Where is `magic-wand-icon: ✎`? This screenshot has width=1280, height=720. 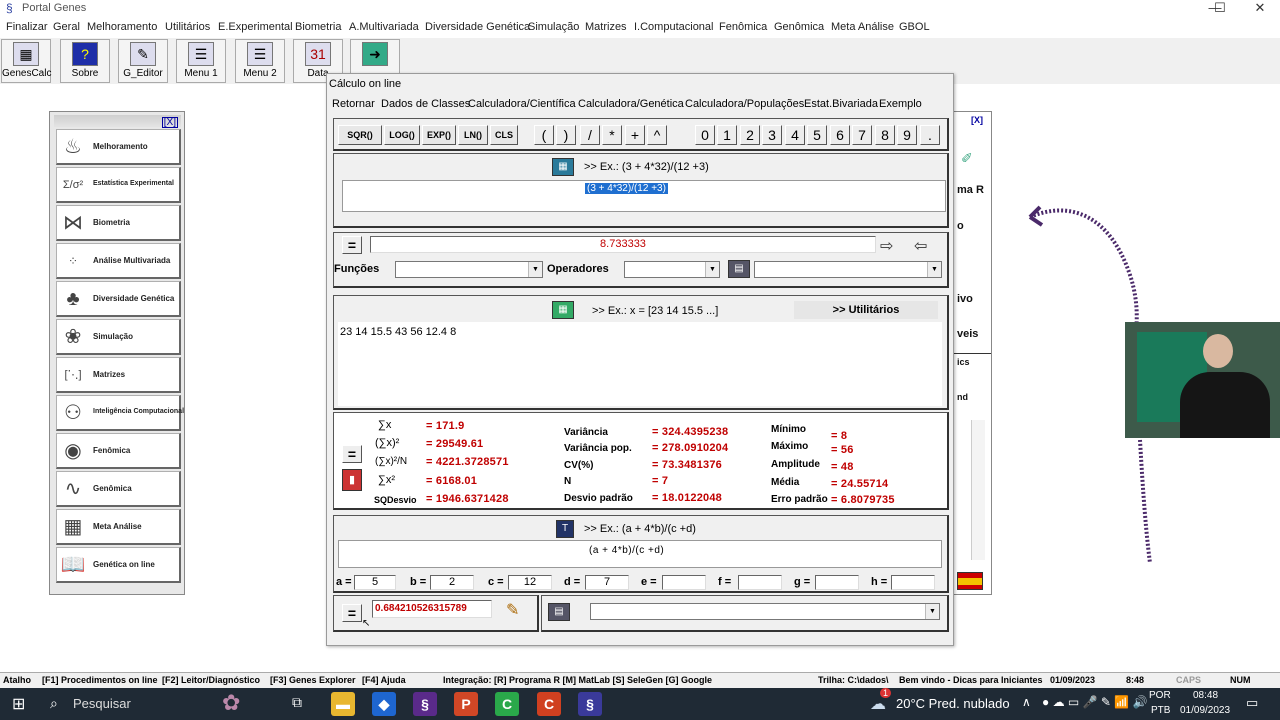 magic-wand-icon: ✎ is located at coordinates (512, 610).